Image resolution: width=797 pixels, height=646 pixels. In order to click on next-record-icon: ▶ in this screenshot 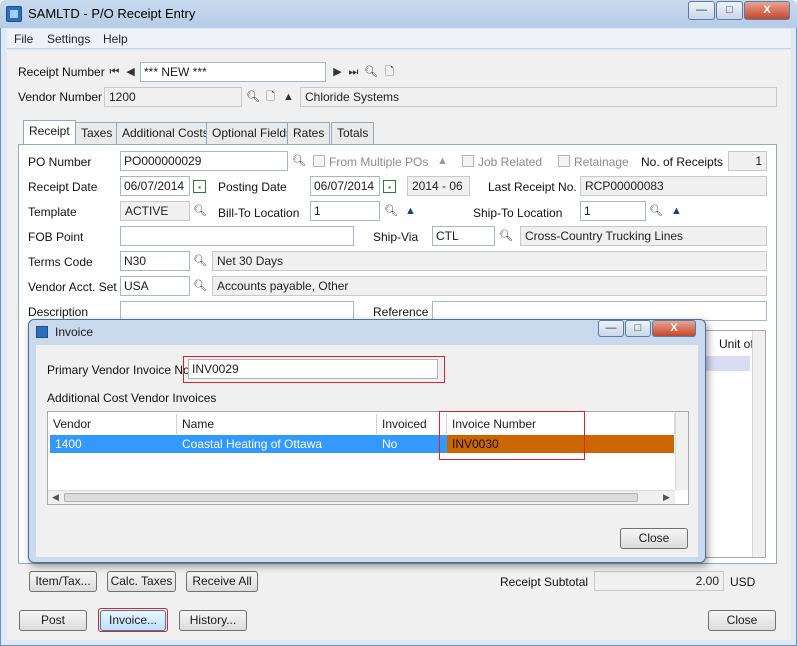, I will do `click(337, 72)`.